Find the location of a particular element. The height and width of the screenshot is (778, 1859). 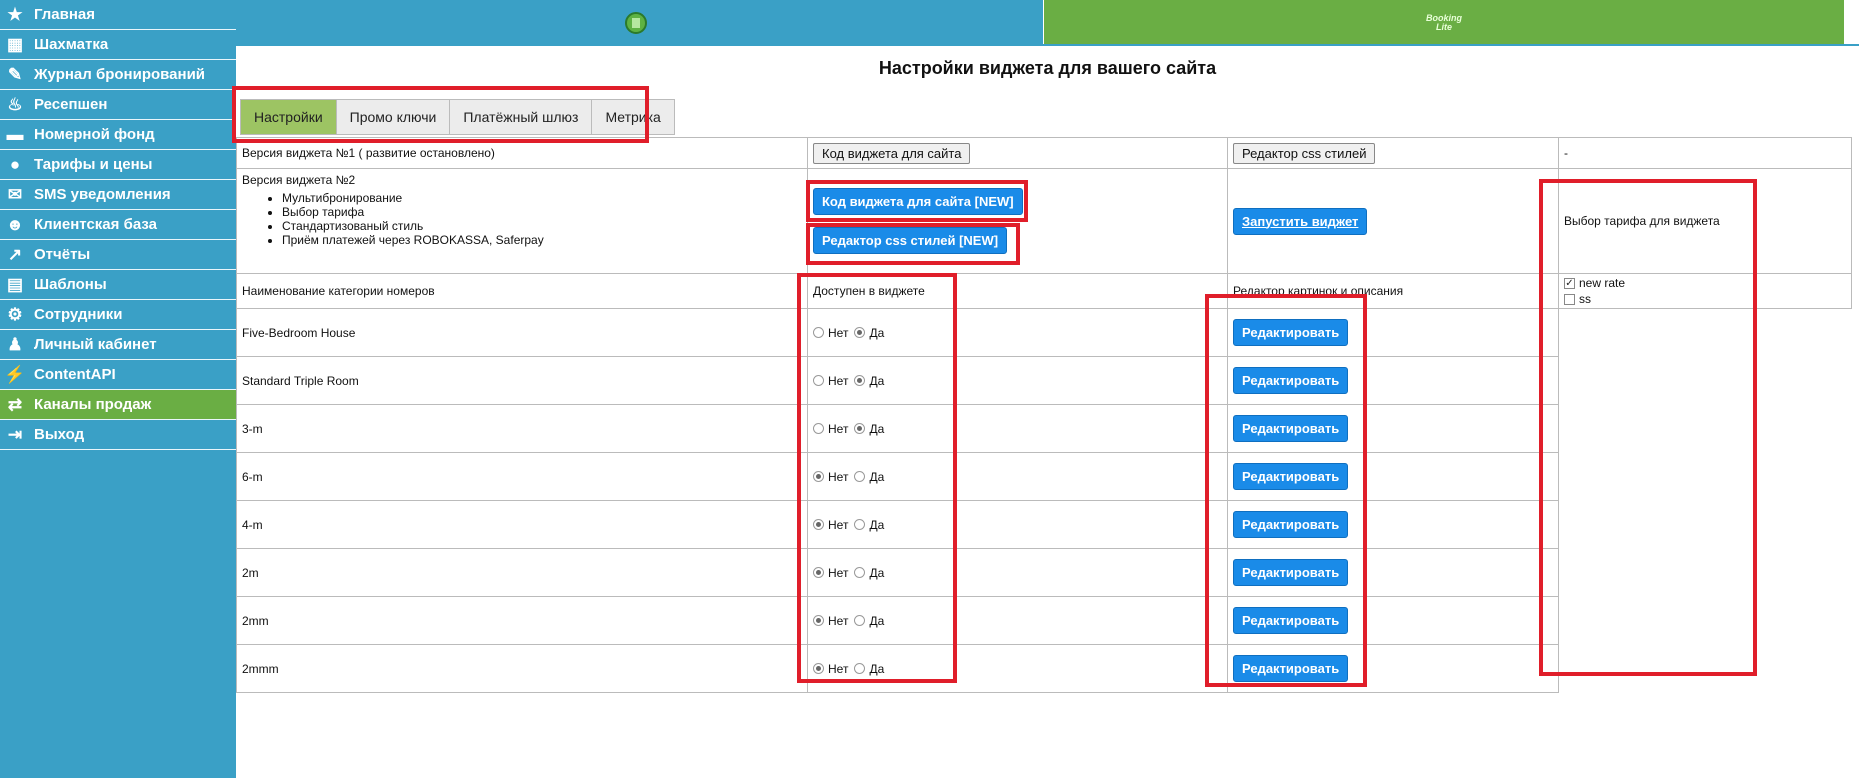

sidebar-item-label: Шаблоны is located at coordinates (70, 284).